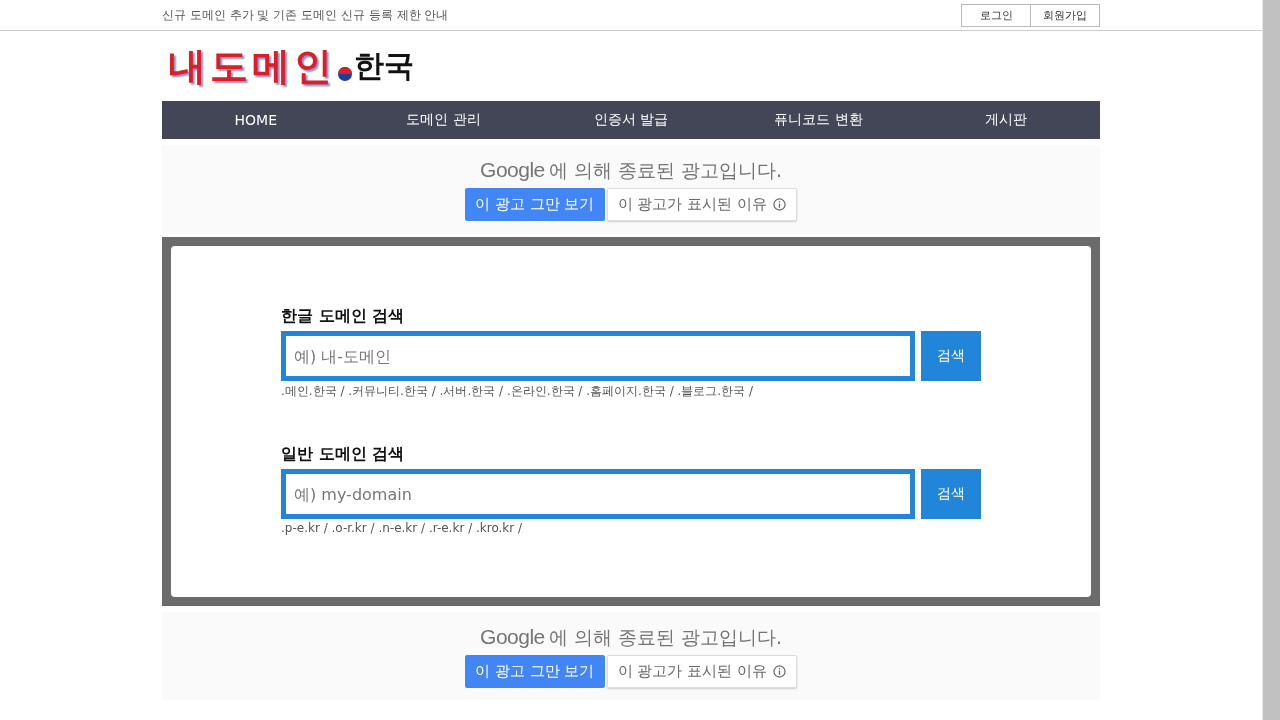  I want to click on header-link: 로그인, so click(996, 15).